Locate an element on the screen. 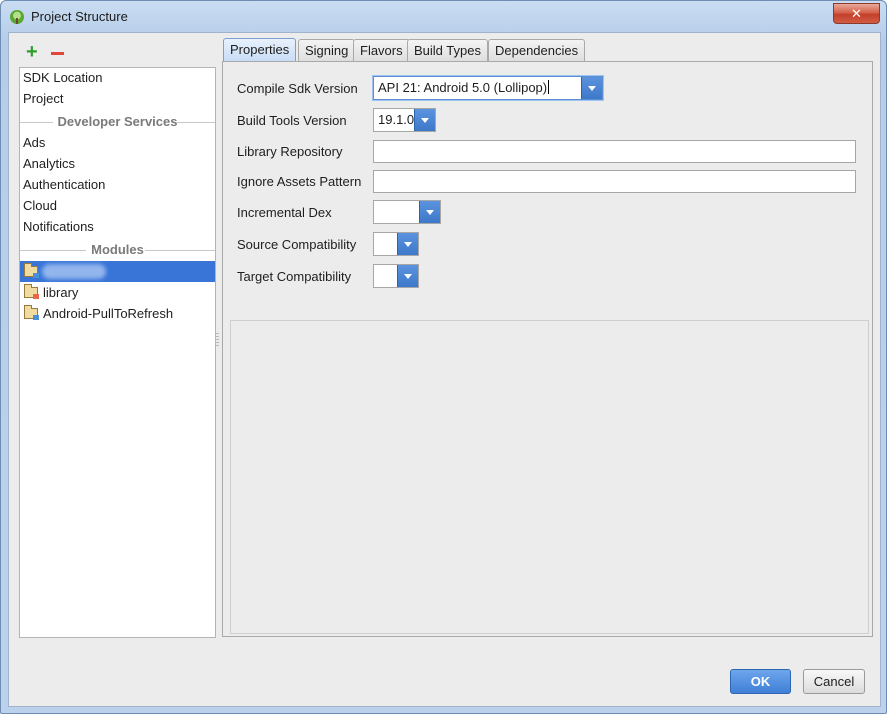 The image size is (887, 714). build-tools-value: 19.1.0 is located at coordinates (396, 119).